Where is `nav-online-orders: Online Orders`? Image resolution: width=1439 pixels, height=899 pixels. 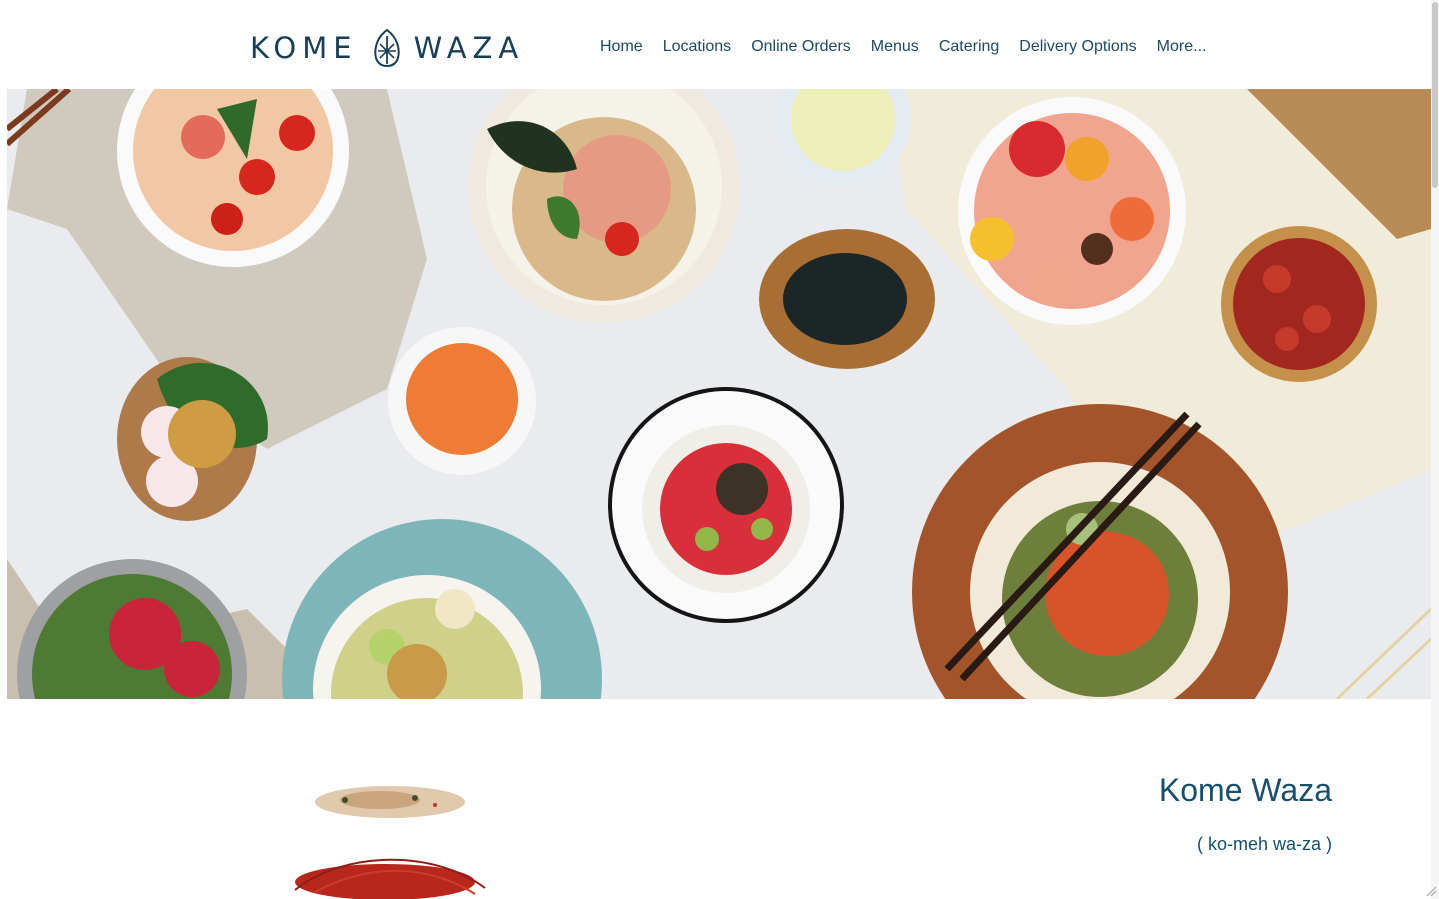
nav-online-orders: Online Orders is located at coordinates (801, 47).